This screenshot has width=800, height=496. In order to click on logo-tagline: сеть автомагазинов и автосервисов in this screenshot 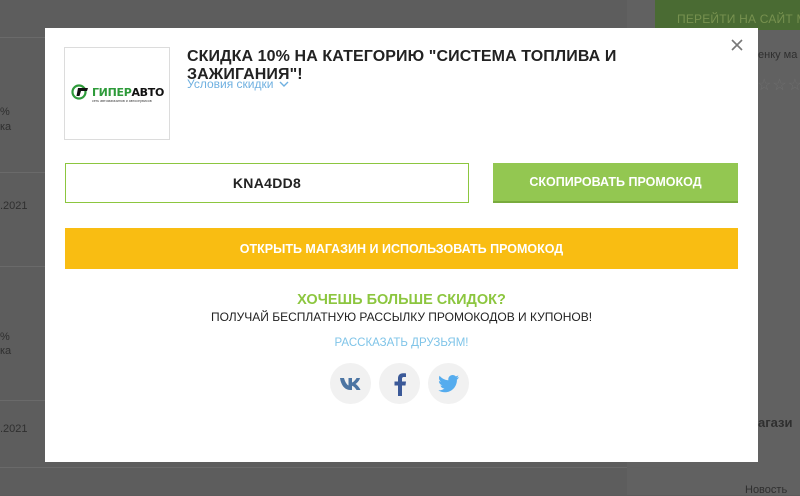, I will do `click(121, 101)`.